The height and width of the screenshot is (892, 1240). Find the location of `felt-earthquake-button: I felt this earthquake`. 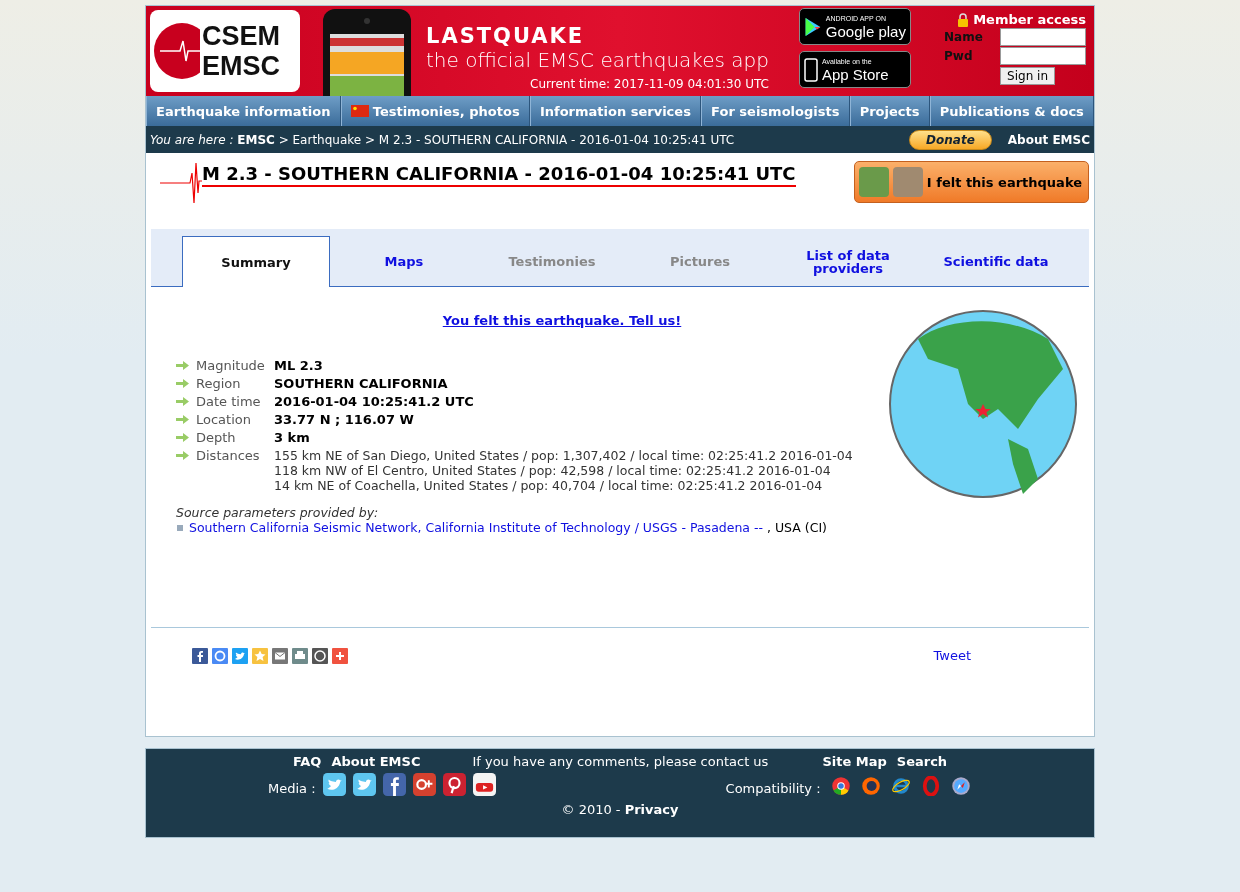

felt-earthquake-button: I felt this earthquake is located at coordinates (971, 182).